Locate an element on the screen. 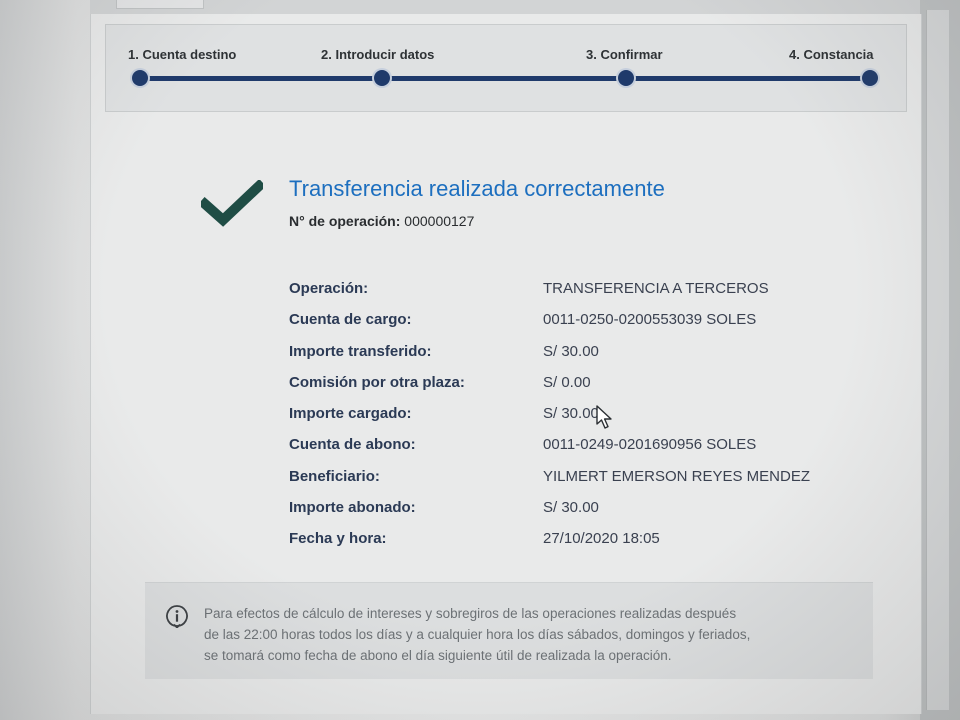  detail-label: Fecha y hora: is located at coordinates (338, 539).